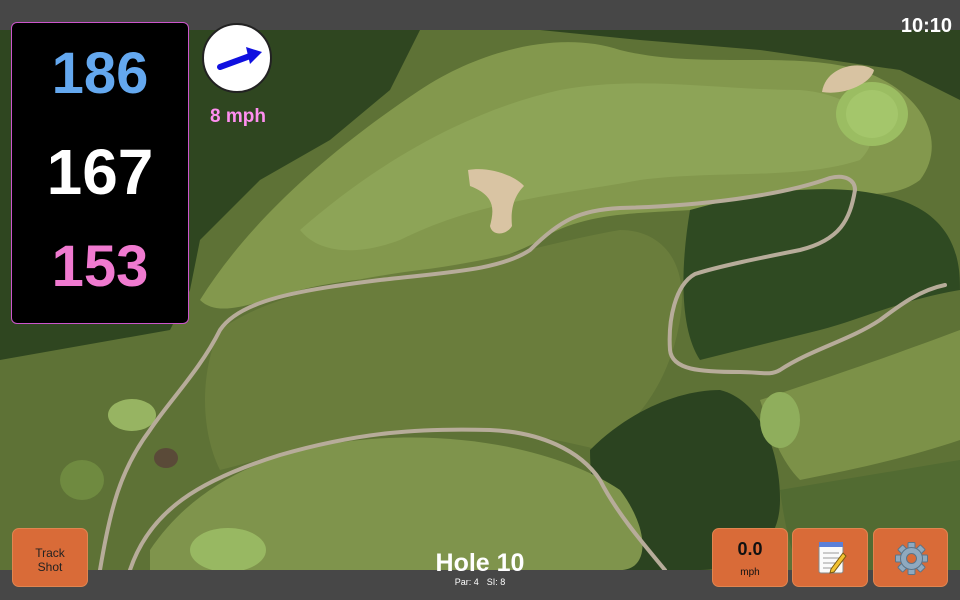  Describe the element at coordinates (750, 572) in the screenshot. I see `shot-speed-unit: mph` at that location.